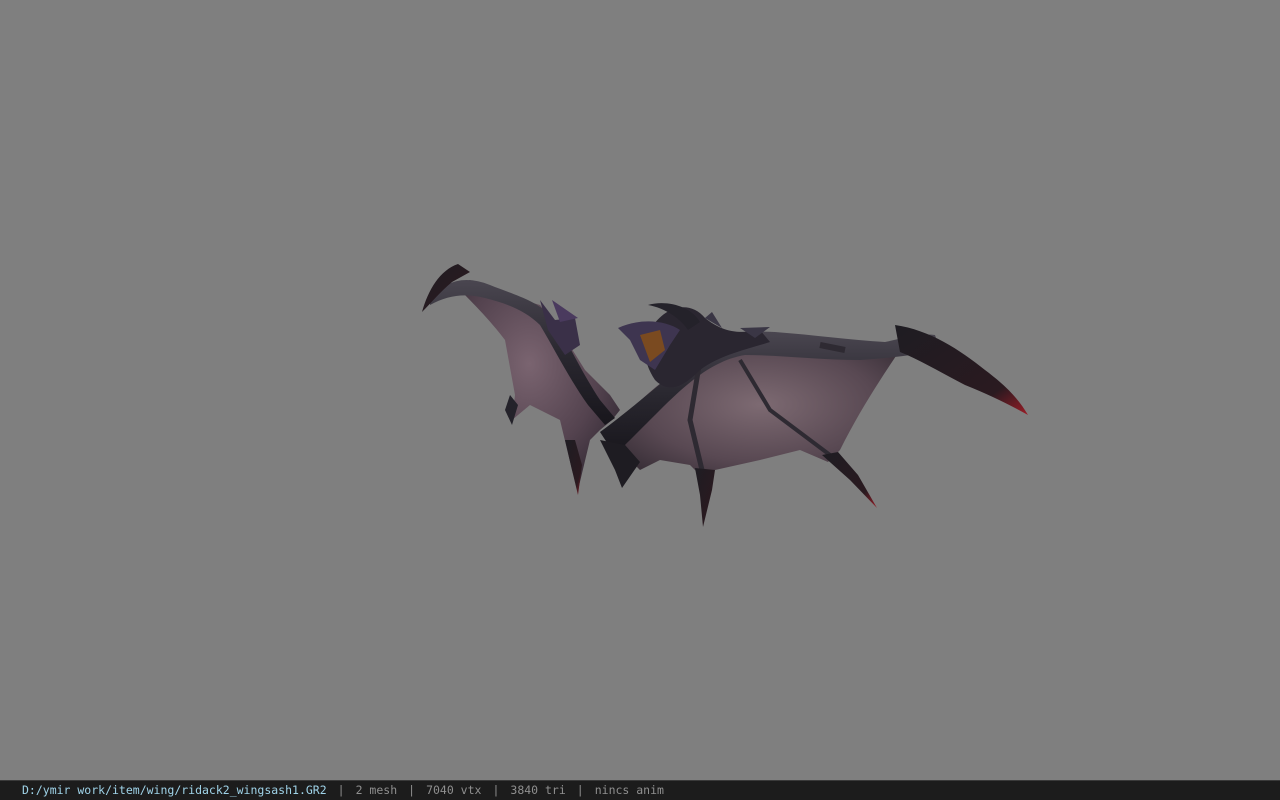 Image resolution: width=1280 pixels, height=800 pixels. What do you see at coordinates (538, 790) in the screenshot?
I see `triangle-count: 3840 tri` at bounding box center [538, 790].